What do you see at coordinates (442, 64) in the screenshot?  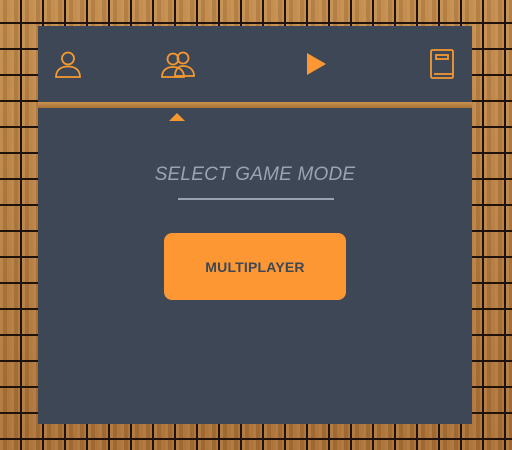 I see `rules-book-icon` at bounding box center [442, 64].